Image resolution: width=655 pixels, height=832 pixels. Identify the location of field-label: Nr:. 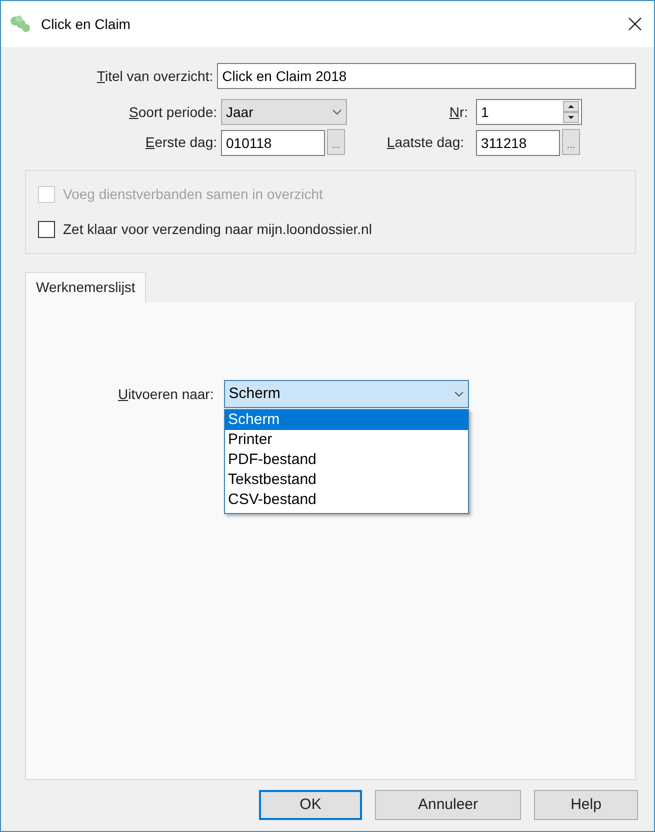
(458, 112).